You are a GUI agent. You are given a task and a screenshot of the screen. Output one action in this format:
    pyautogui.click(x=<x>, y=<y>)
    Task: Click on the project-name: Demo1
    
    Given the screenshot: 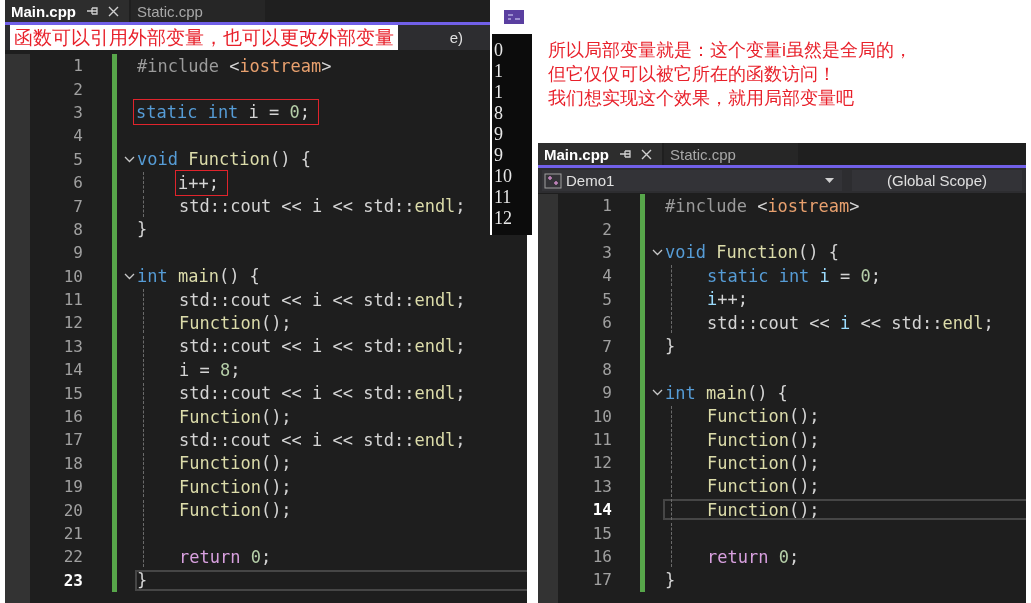 What is the action you would take?
    pyautogui.click(x=590, y=180)
    